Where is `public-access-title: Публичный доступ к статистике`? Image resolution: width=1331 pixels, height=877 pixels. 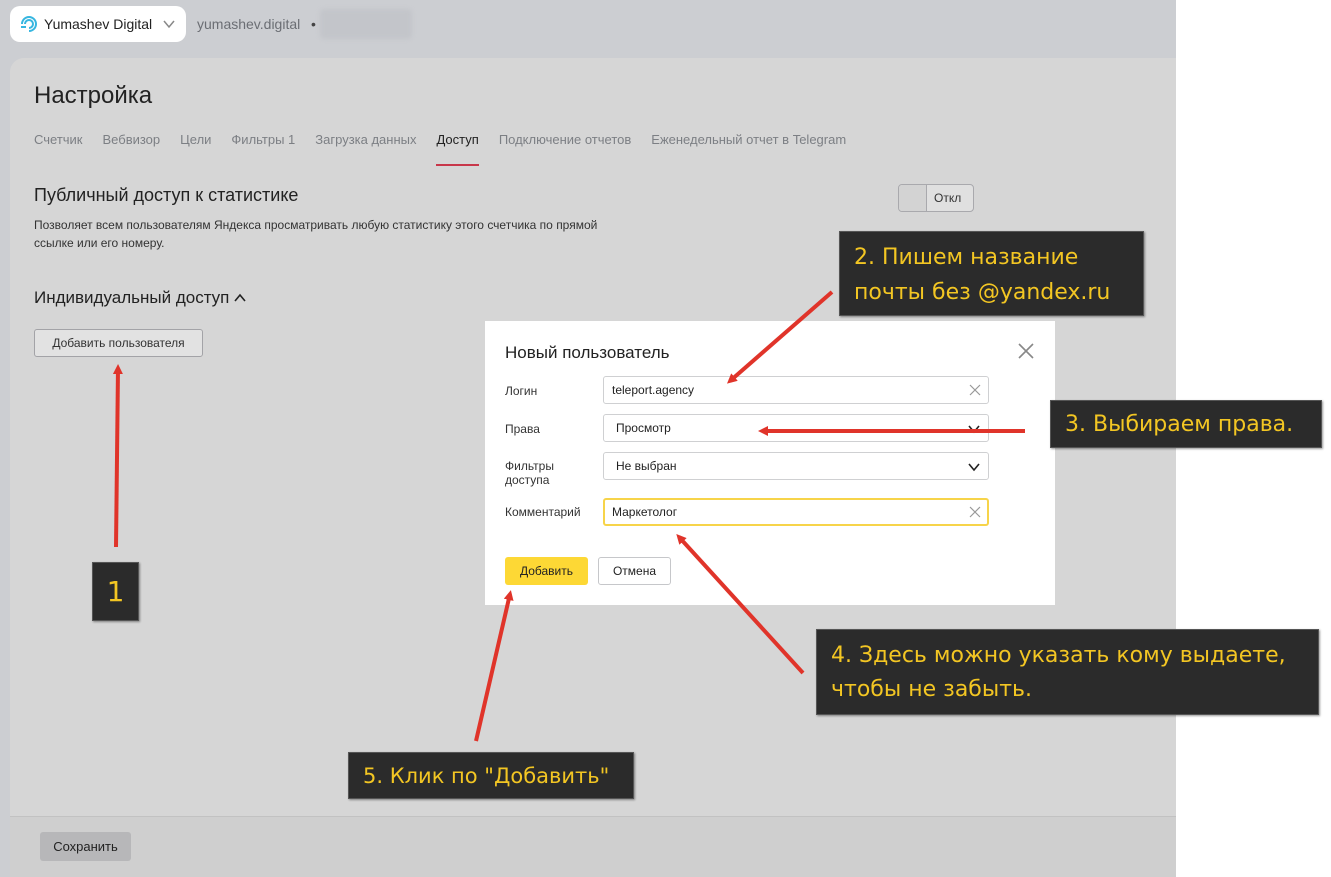 public-access-title: Публичный доступ к статистике is located at coordinates (166, 195).